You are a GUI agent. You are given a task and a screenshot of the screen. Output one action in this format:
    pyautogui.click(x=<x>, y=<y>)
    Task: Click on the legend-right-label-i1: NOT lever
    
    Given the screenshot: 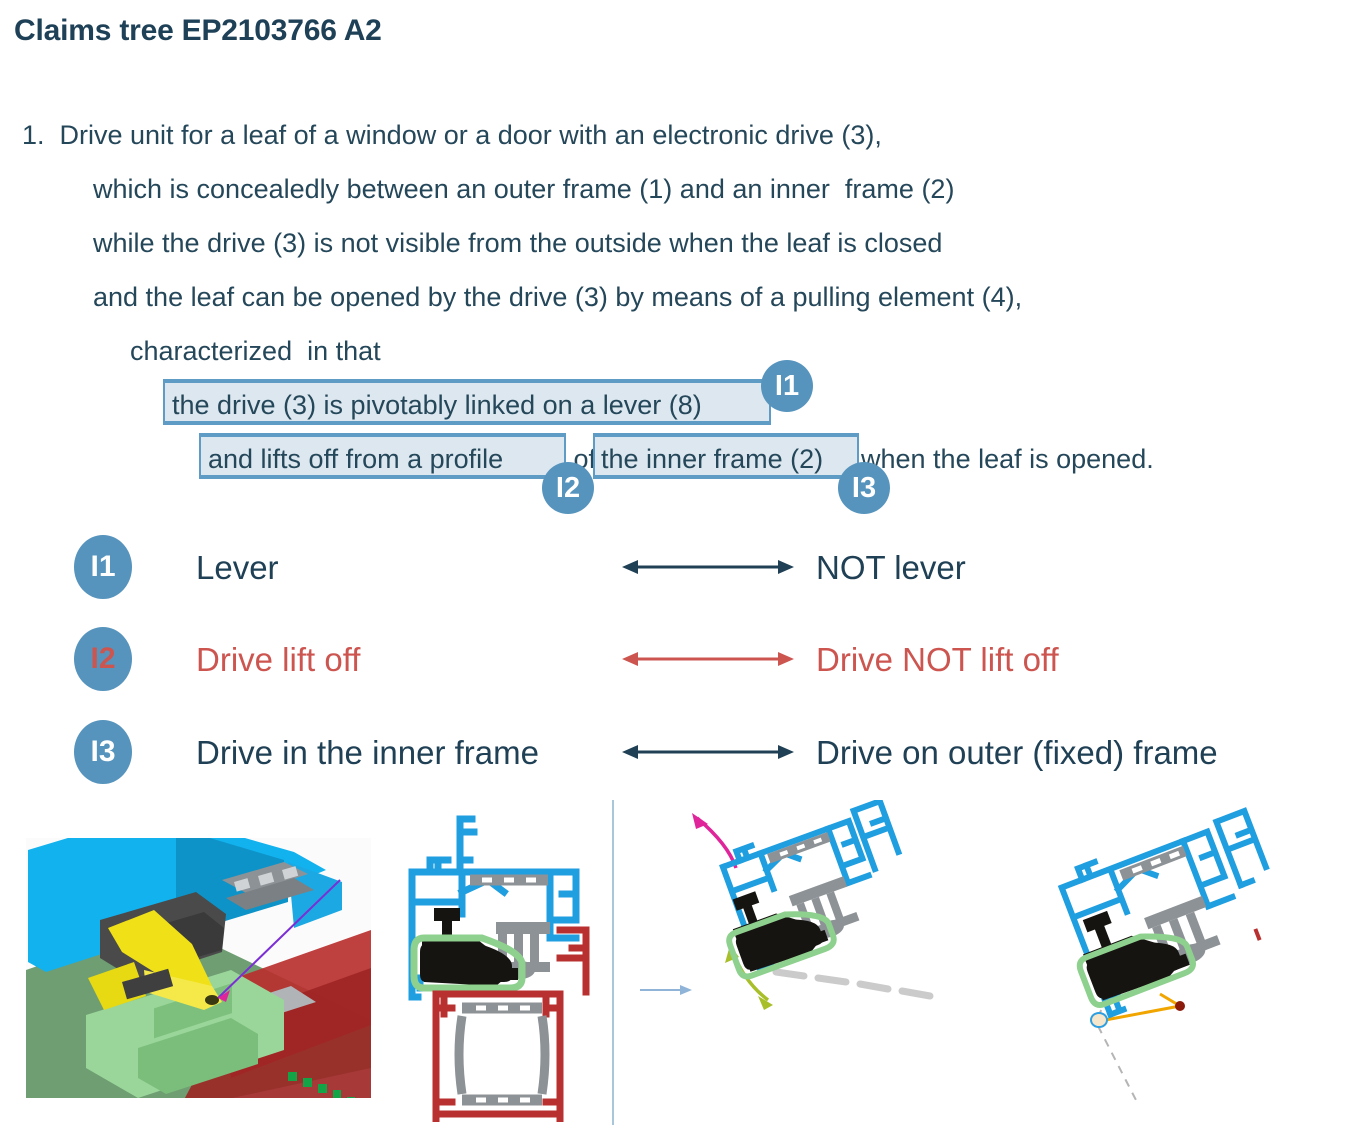 What is the action you would take?
    pyautogui.click(x=891, y=567)
    